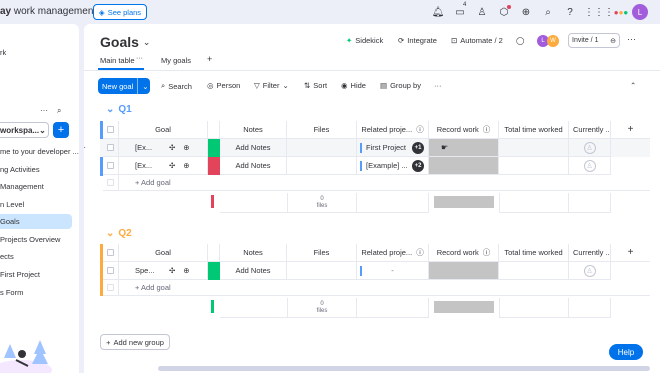 This screenshot has width=660, height=373. Describe the element at coordinates (119, 233) in the screenshot. I see `group-title-q2: ⌄ Q2` at that location.